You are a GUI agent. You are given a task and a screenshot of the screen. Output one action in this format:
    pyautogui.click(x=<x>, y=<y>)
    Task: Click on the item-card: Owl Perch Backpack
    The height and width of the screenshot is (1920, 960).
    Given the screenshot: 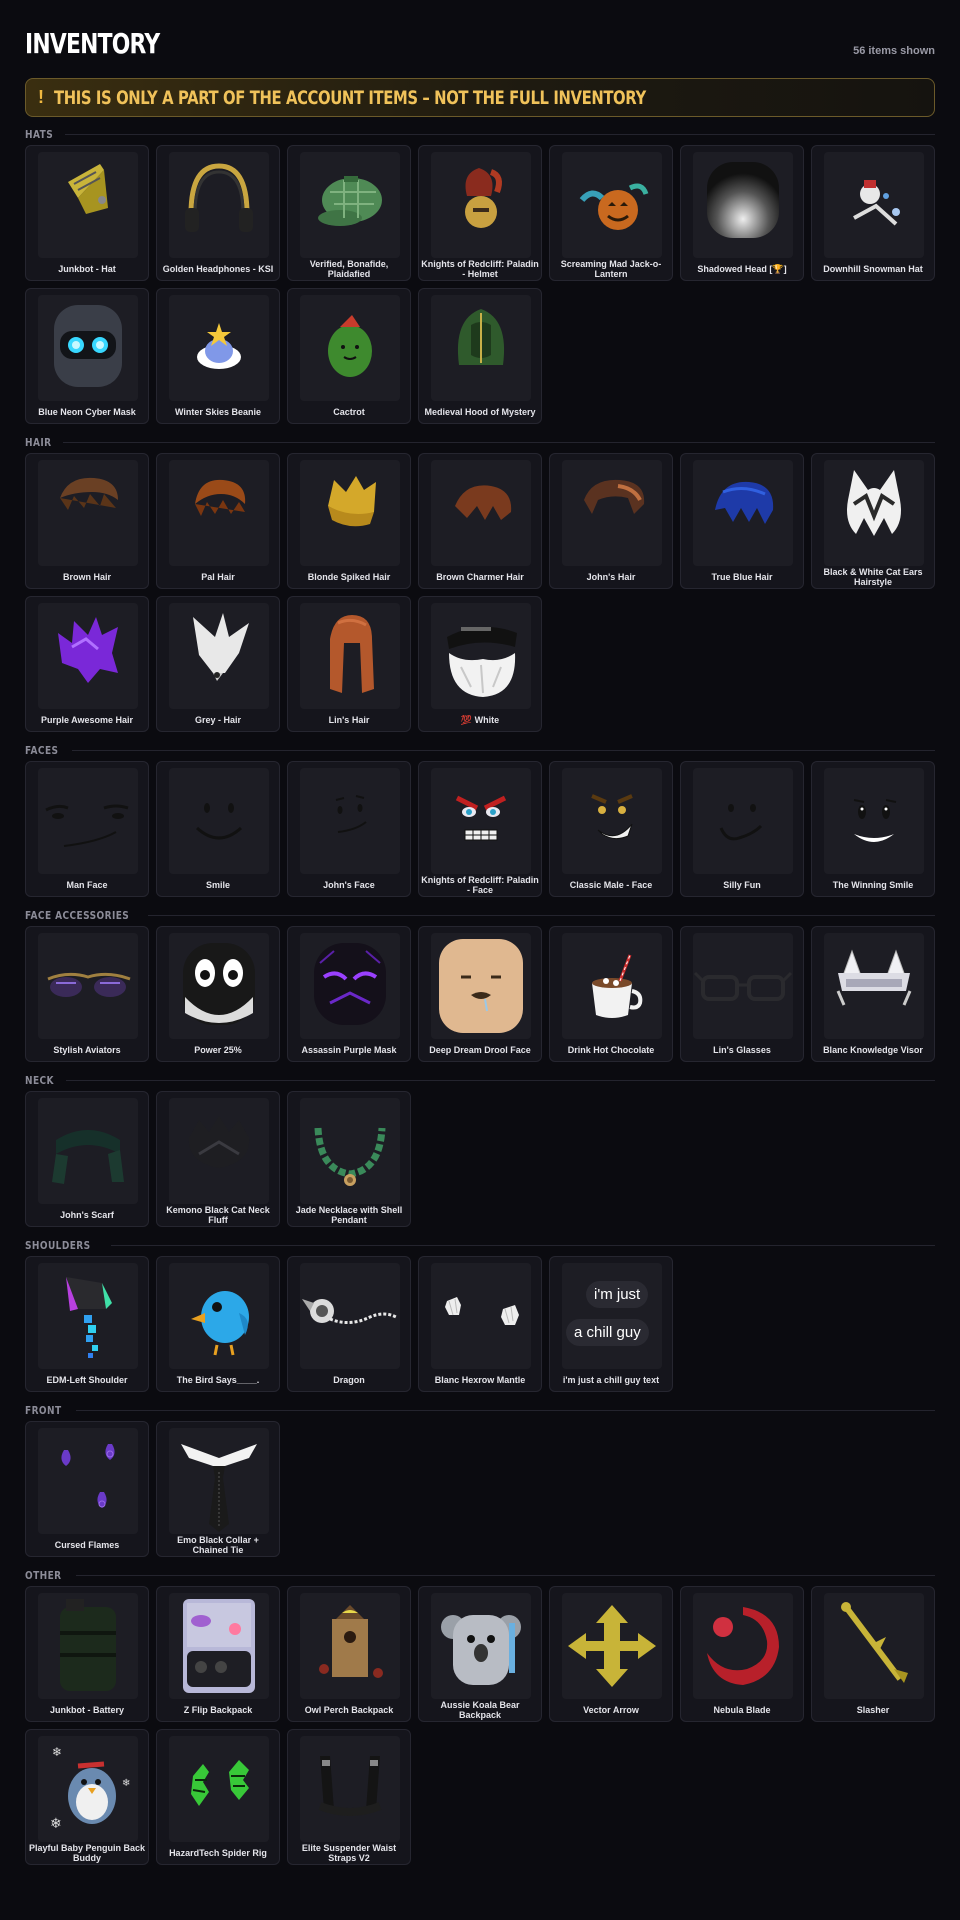 What is the action you would take?
    pyautogui.click(x=349, y=1654)
    